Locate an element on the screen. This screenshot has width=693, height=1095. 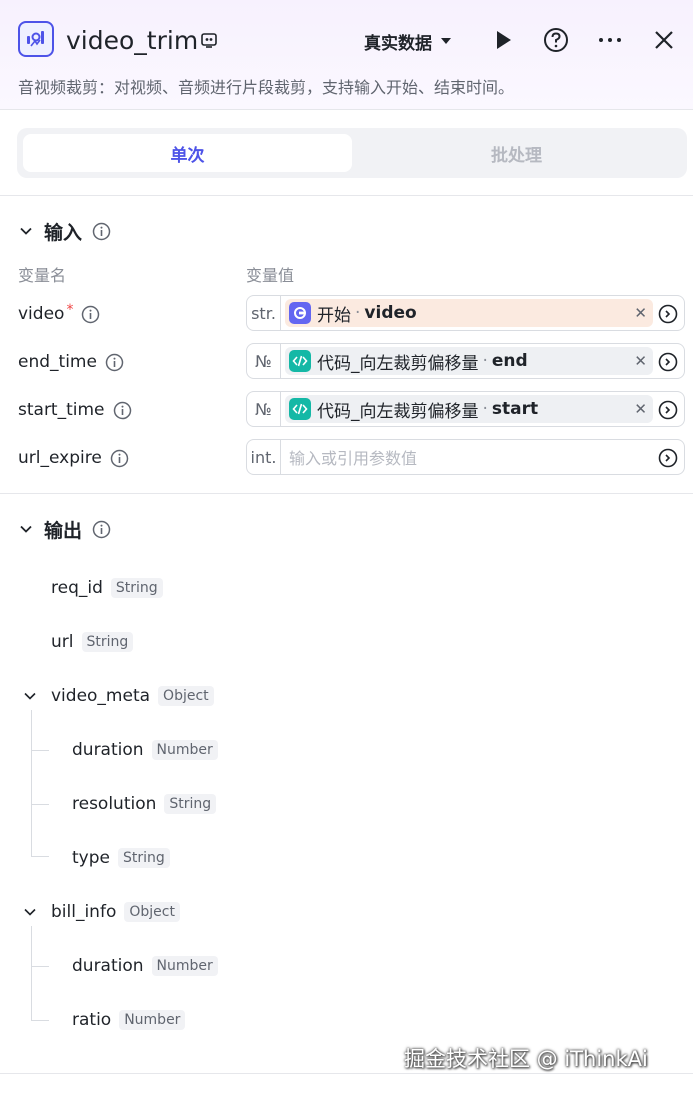
variable-reference-chip: 代码_向左裁剪偏移量 · start ✕ is located at coordinates (469, 409).